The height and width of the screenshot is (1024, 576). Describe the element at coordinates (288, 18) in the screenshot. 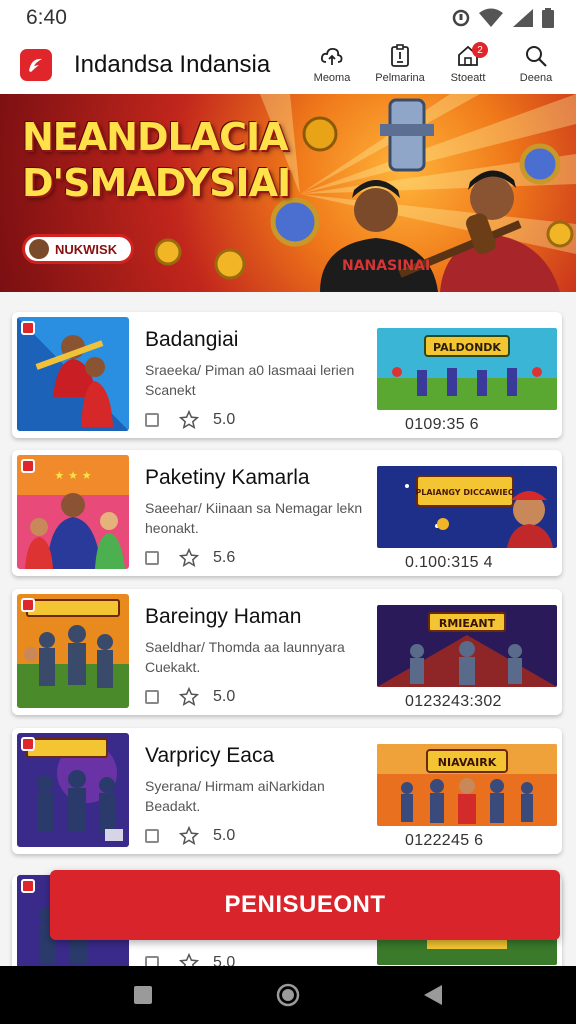

I see `status-bar: 6:40` at that location.